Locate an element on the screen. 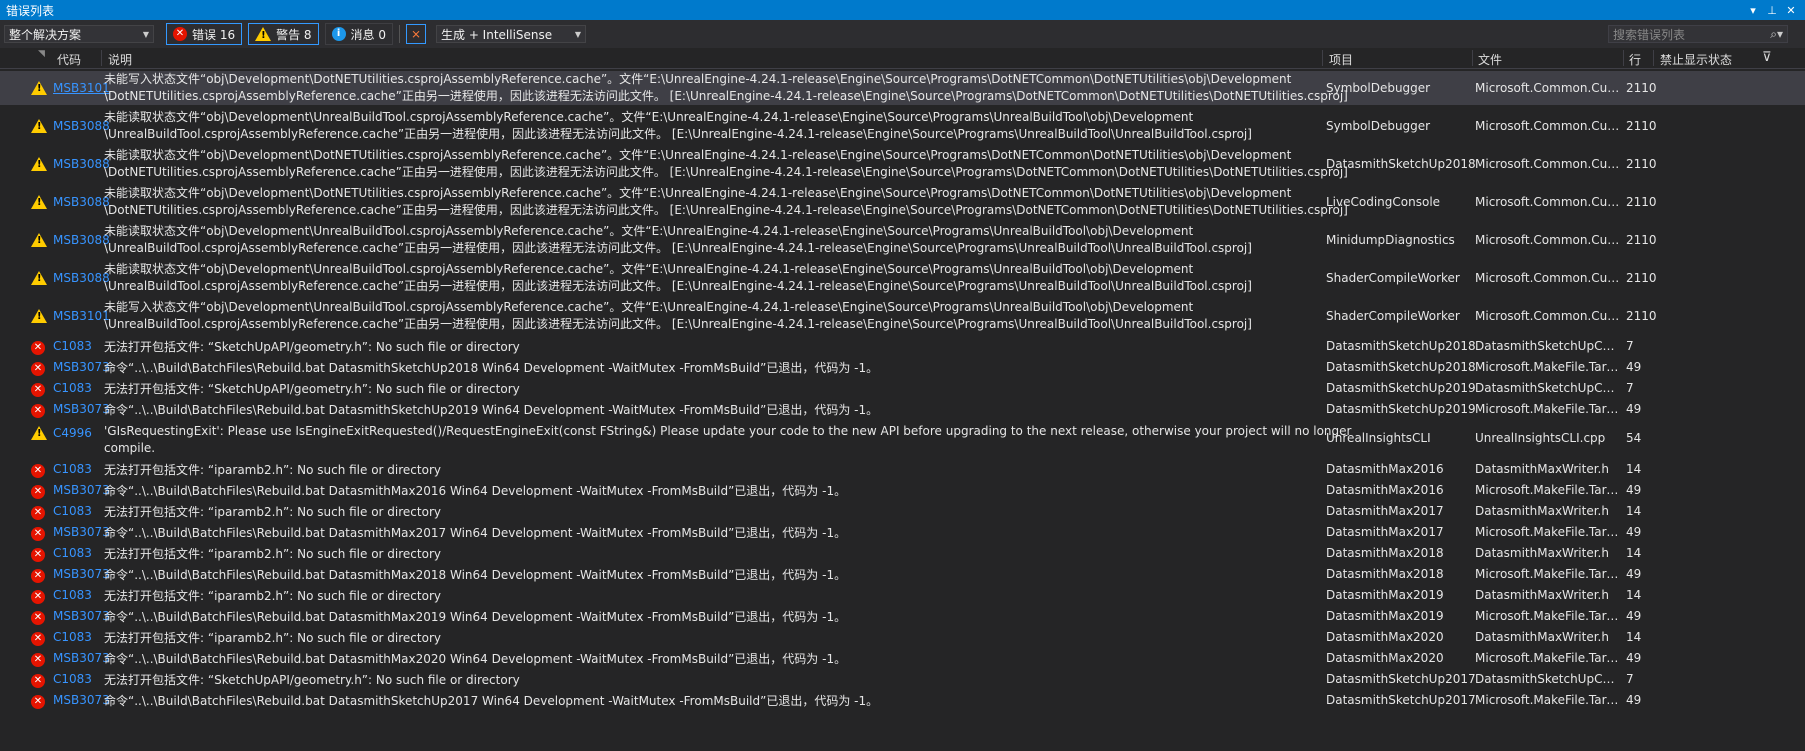 The height and width of the screenshot is (751, 1805). pin-icon: ⊥ is located at coordinates (1772, 10).